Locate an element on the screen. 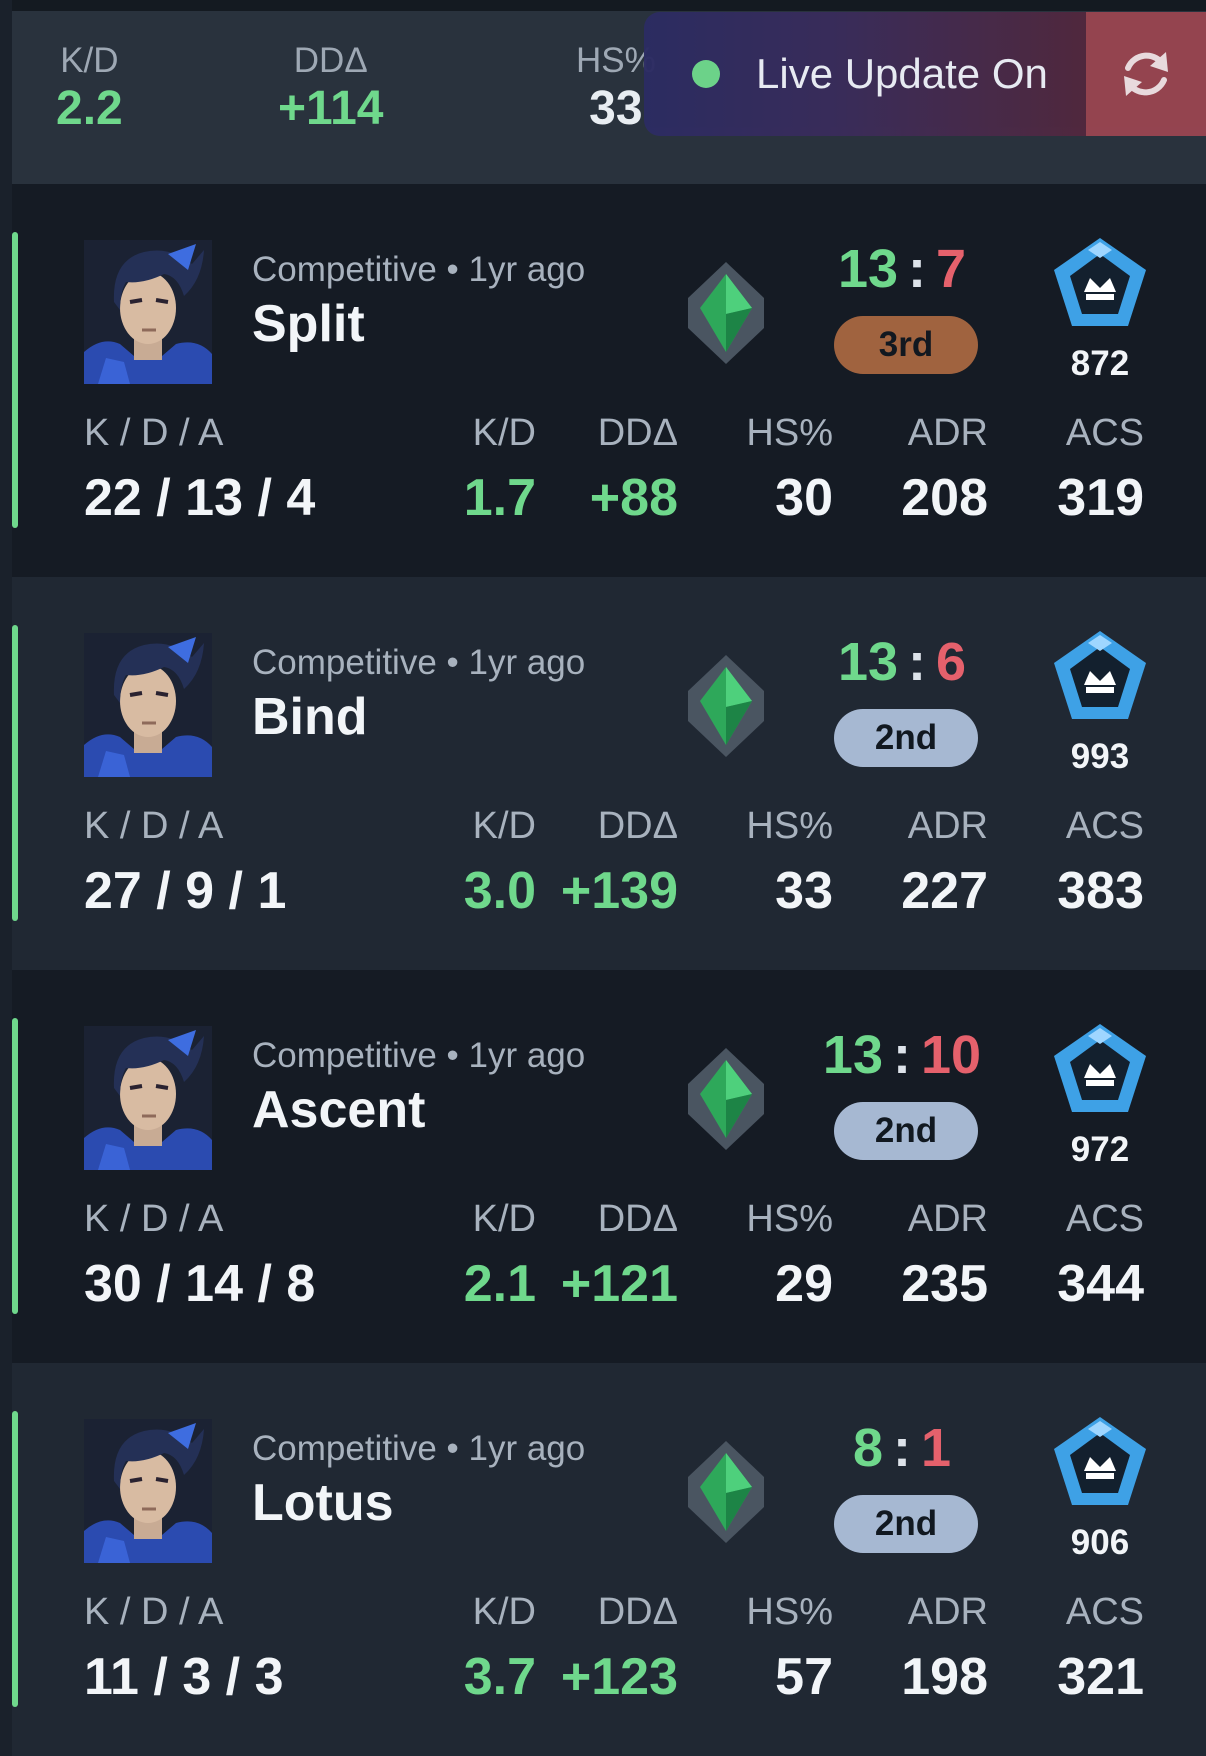 This screenshot has height=1756, width=1206. rank-points: 906 is located at coordinates (1100, 1542).